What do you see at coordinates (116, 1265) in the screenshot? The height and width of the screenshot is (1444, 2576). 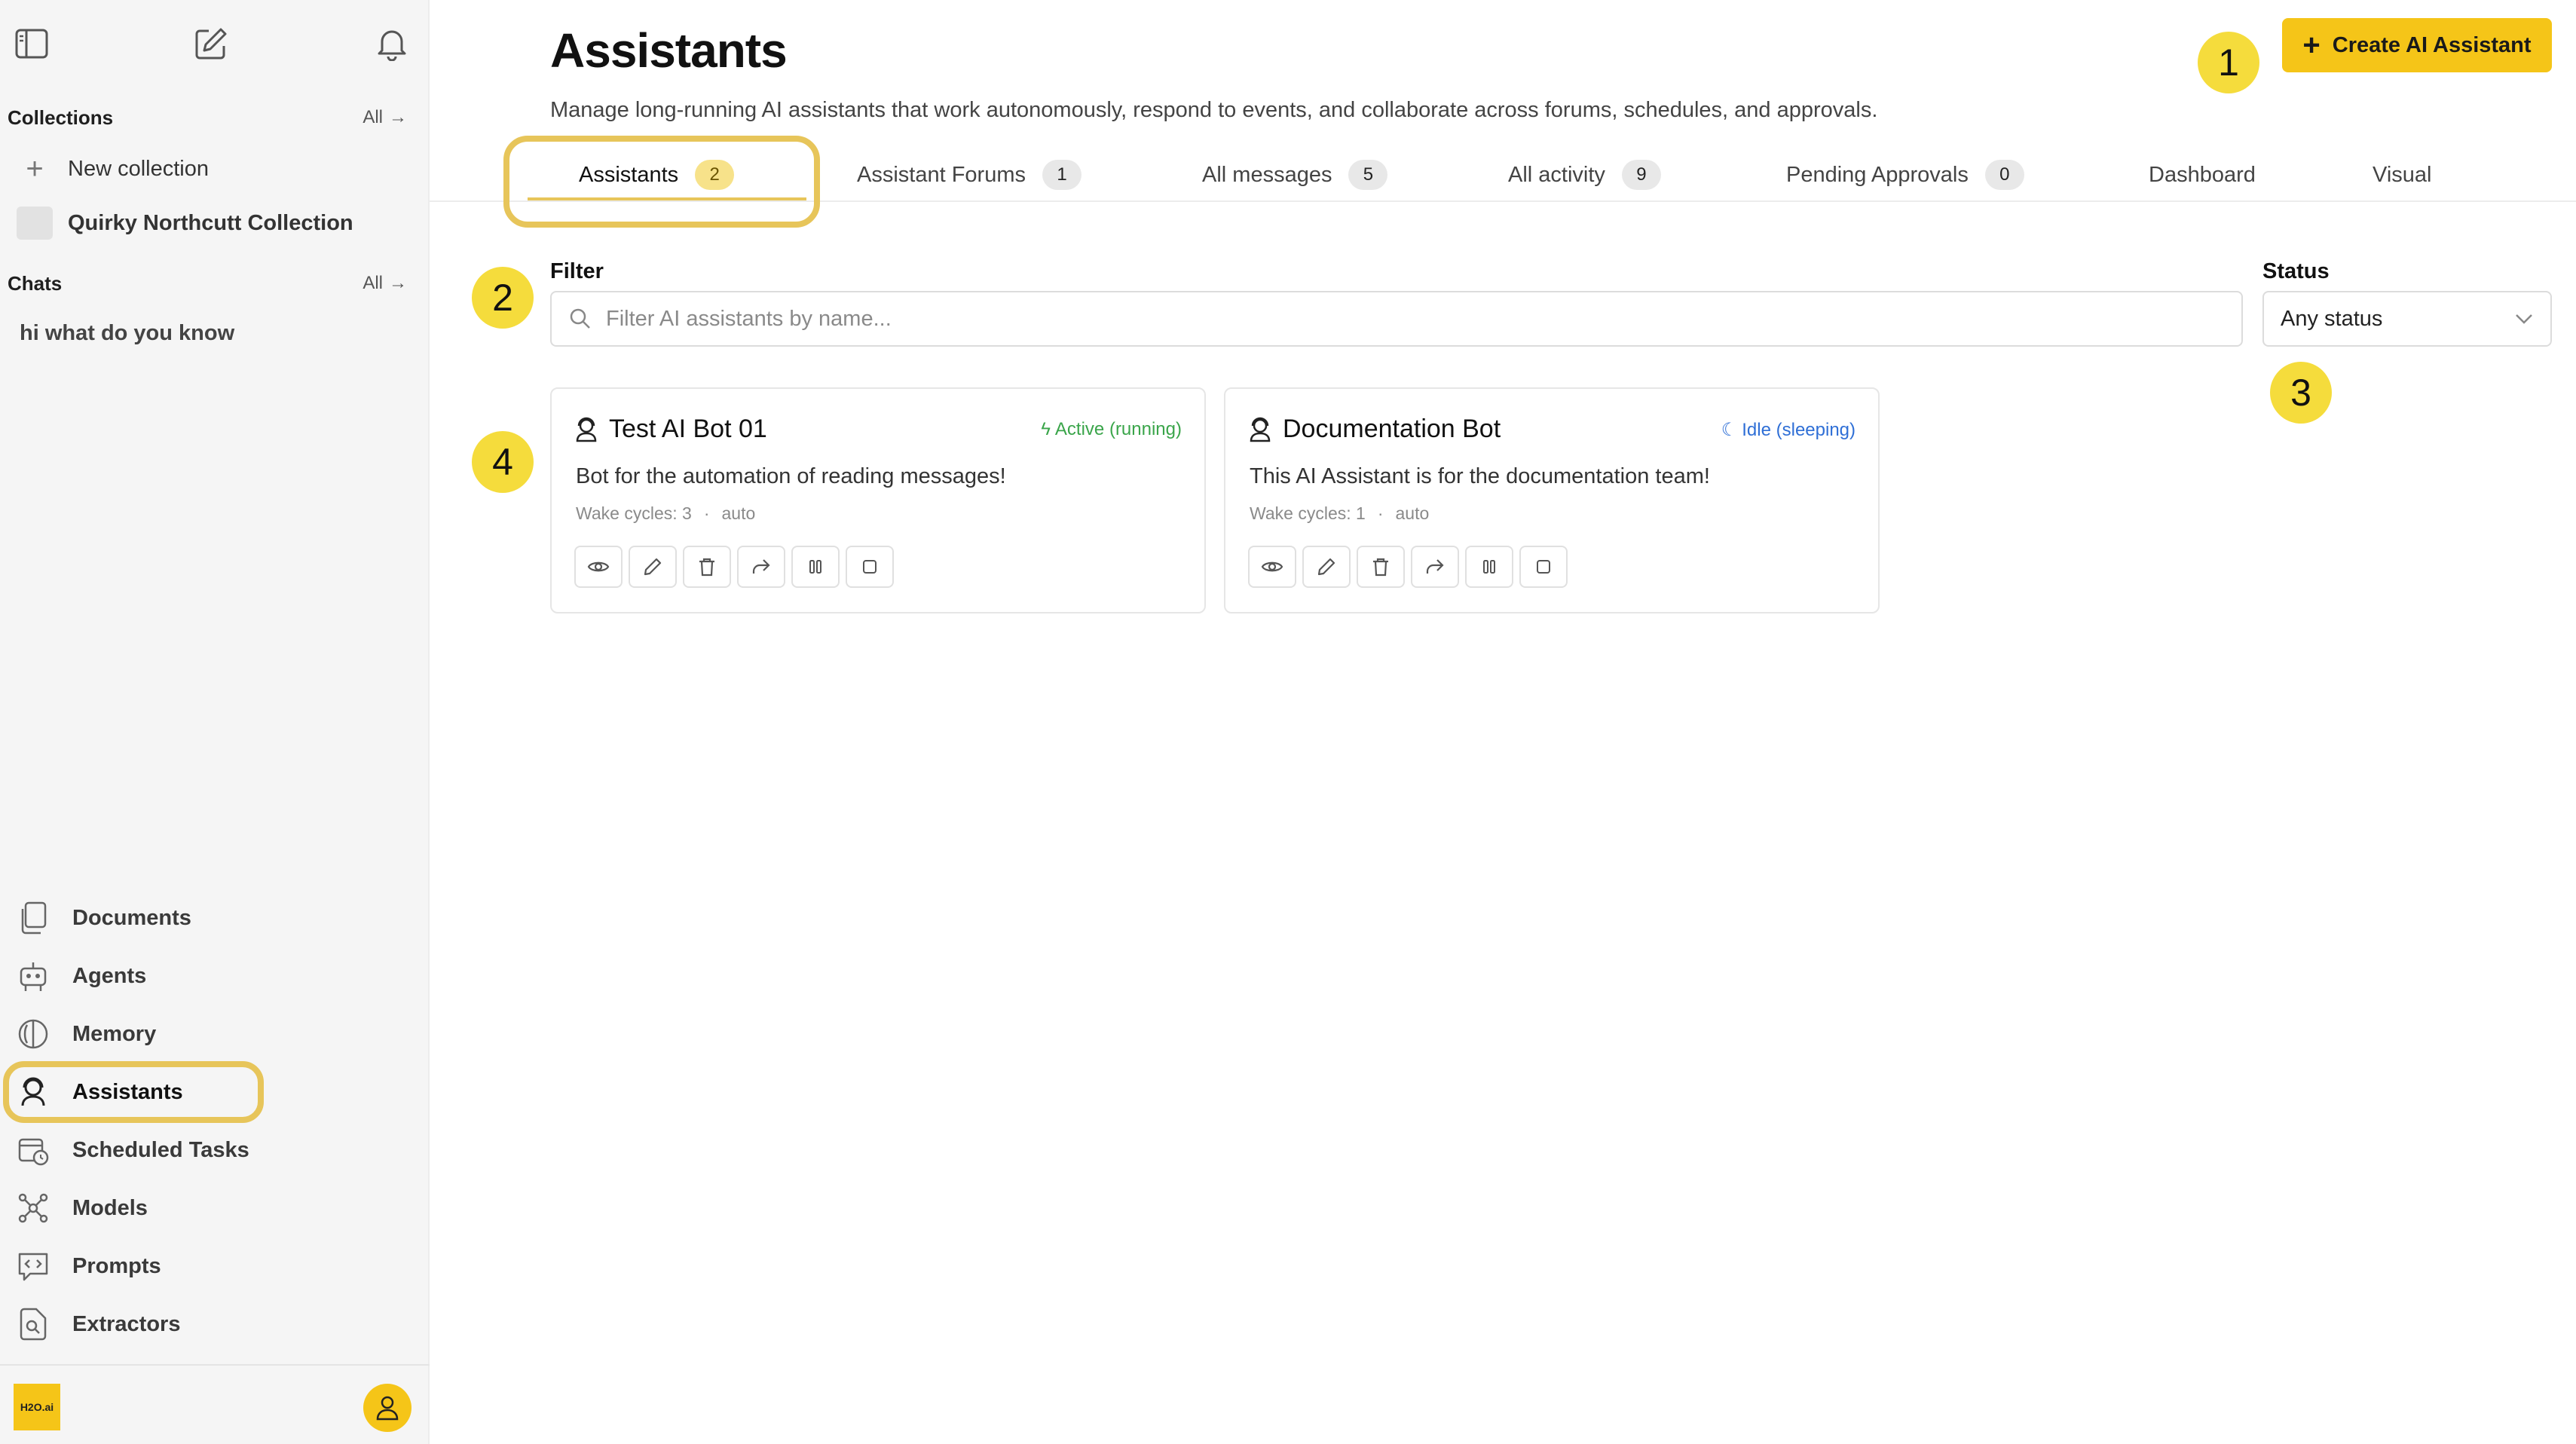 I see `sidebar-item-label: Prompts` at bounding box center [116, 1265].